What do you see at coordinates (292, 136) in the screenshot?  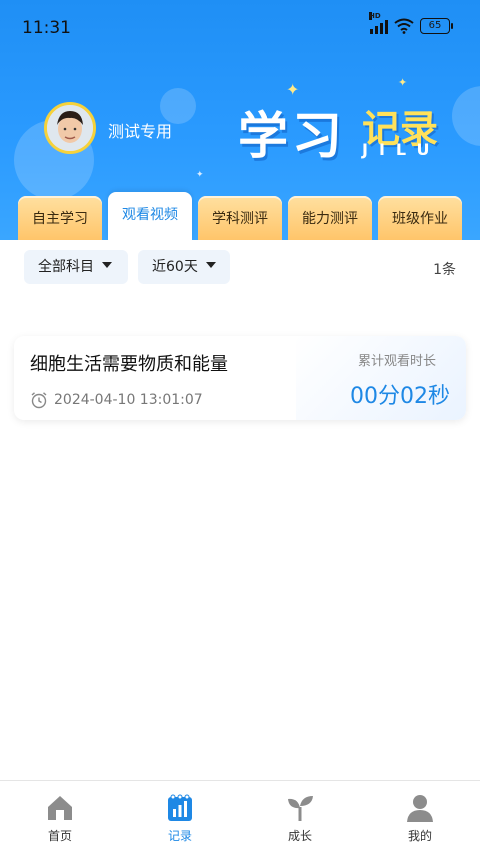 I see `page-title: 学习` at bounding box center [292, 136].